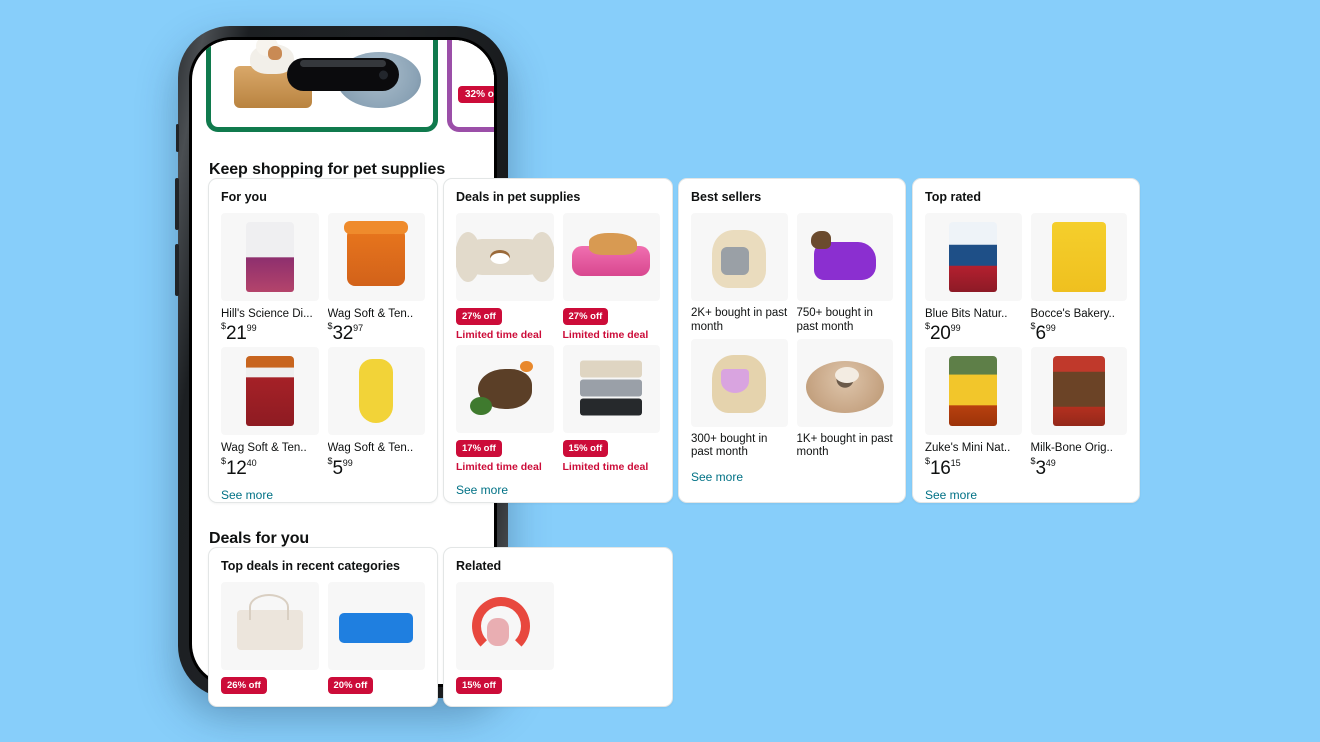 This screenshot has width=1320, height=742. What do you see at coordinates (973, 257) in the screenshot?
I see `blue-bits-treats-bag-image` at bounding box center [973, 257].